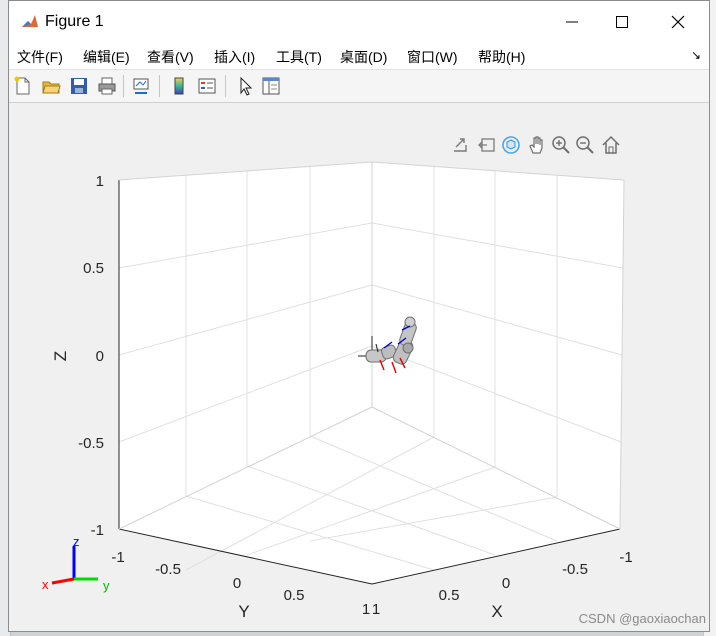  I want to click on x-tick-label: 0, so click(506, 583).